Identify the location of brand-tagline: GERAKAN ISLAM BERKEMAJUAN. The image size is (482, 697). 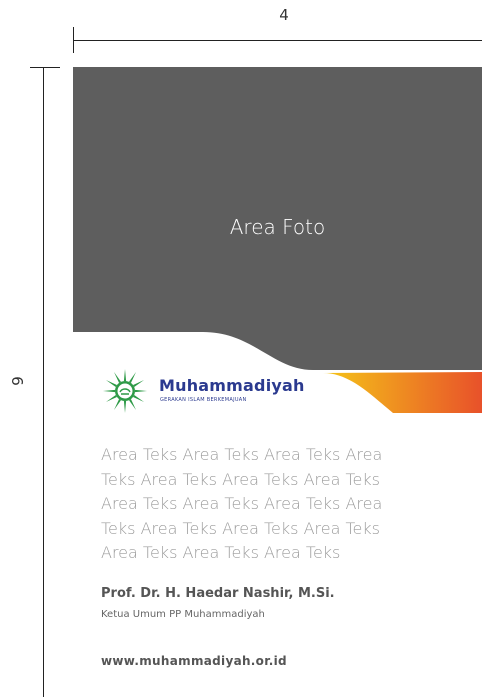
(203, 400).